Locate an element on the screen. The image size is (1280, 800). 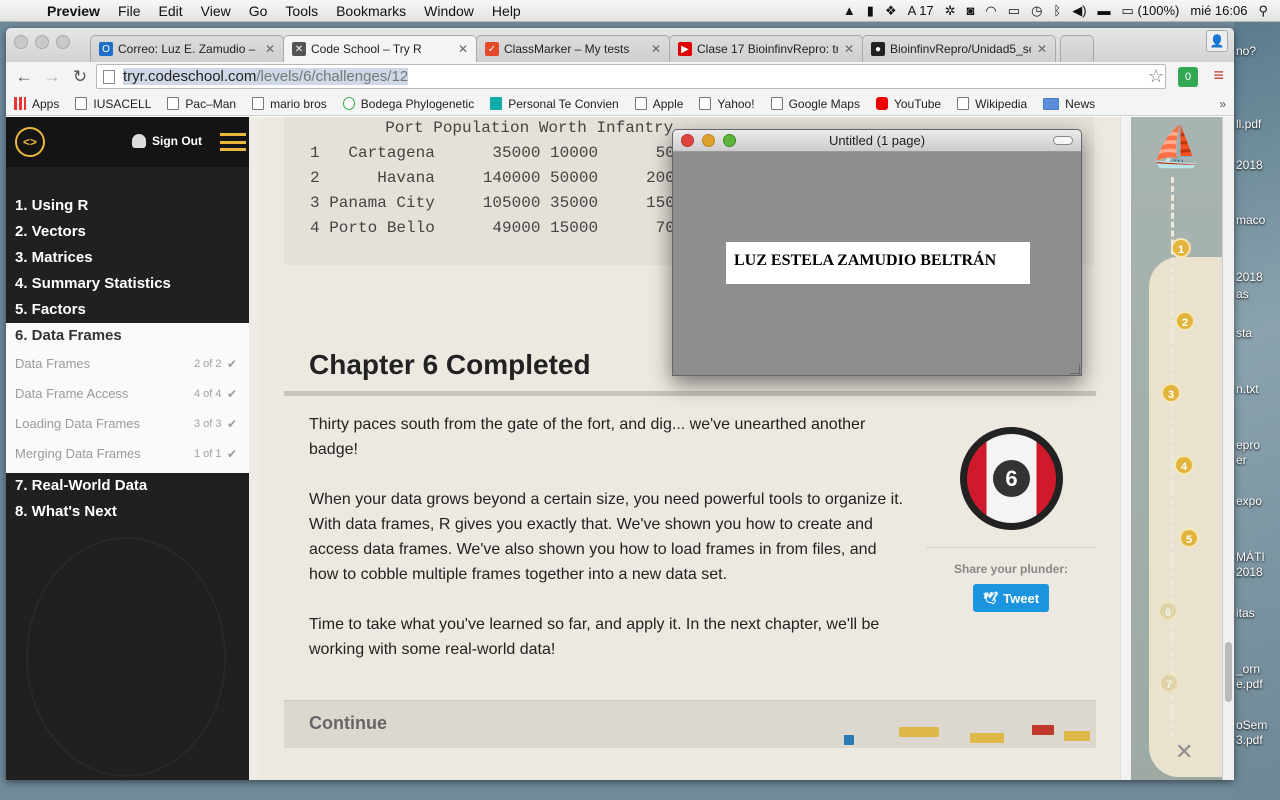
minimize-icon is located at coordinates (708, 140).